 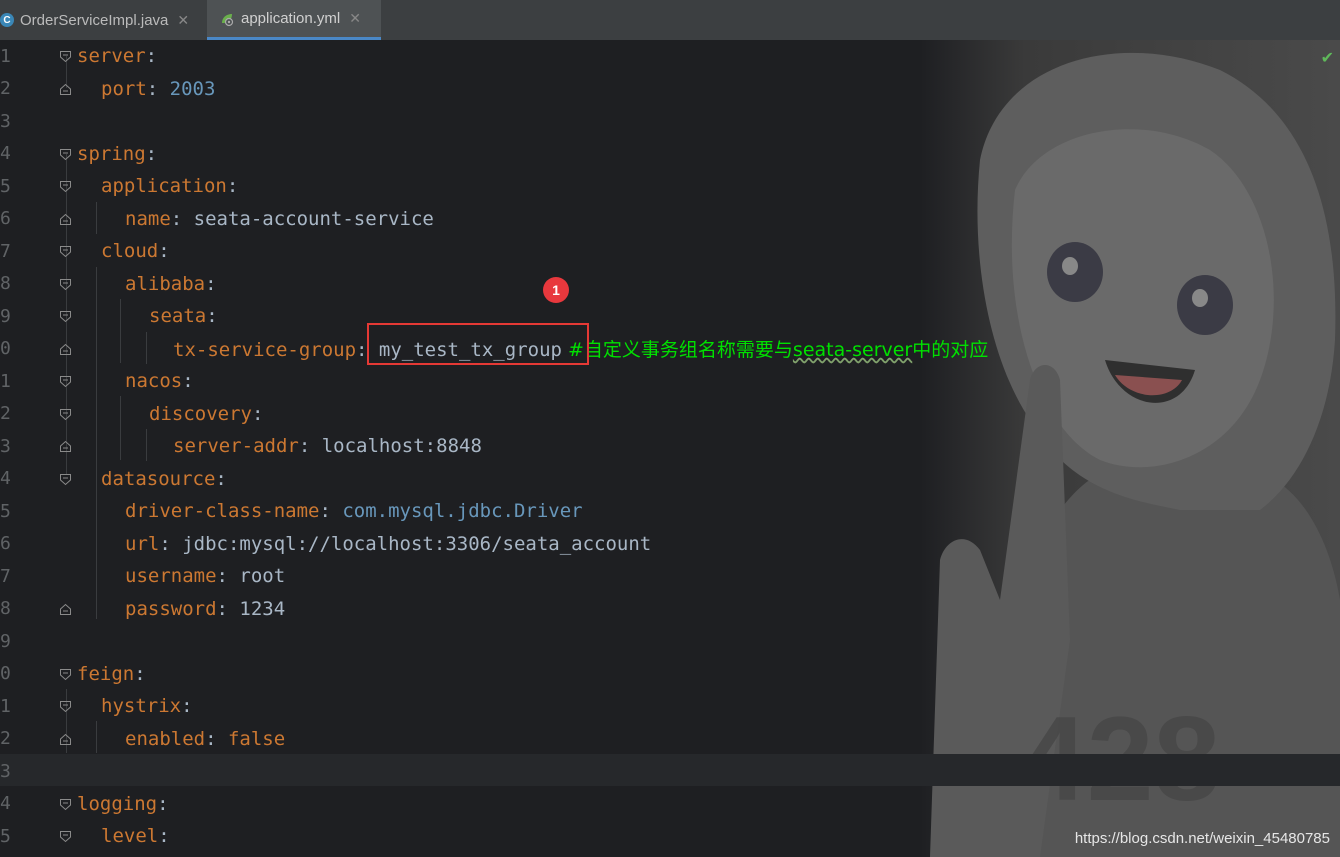 What do you see at coordinates (670, 316) in the screenshot?
I see `code-line: 9 seata:` at bounding box center [670, 316].